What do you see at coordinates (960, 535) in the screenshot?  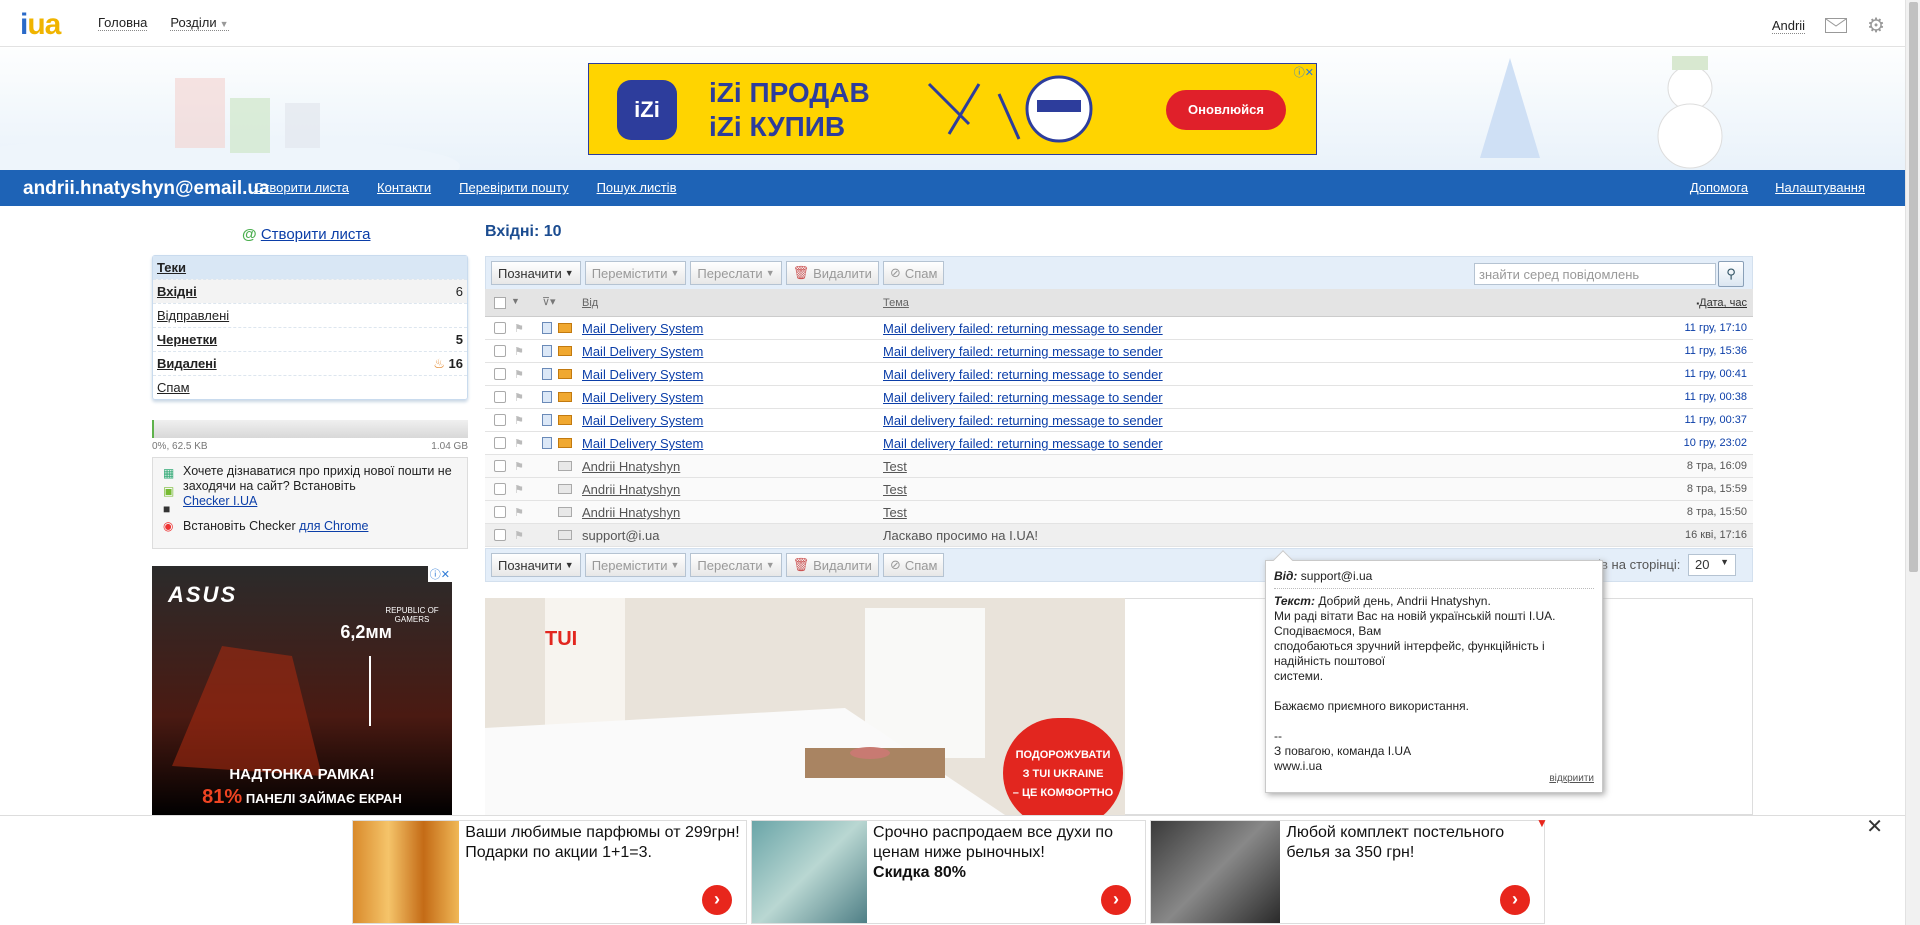 I see `row-subject: Ласкаво просимо на I.UA!` at bounding box center [960, 535].